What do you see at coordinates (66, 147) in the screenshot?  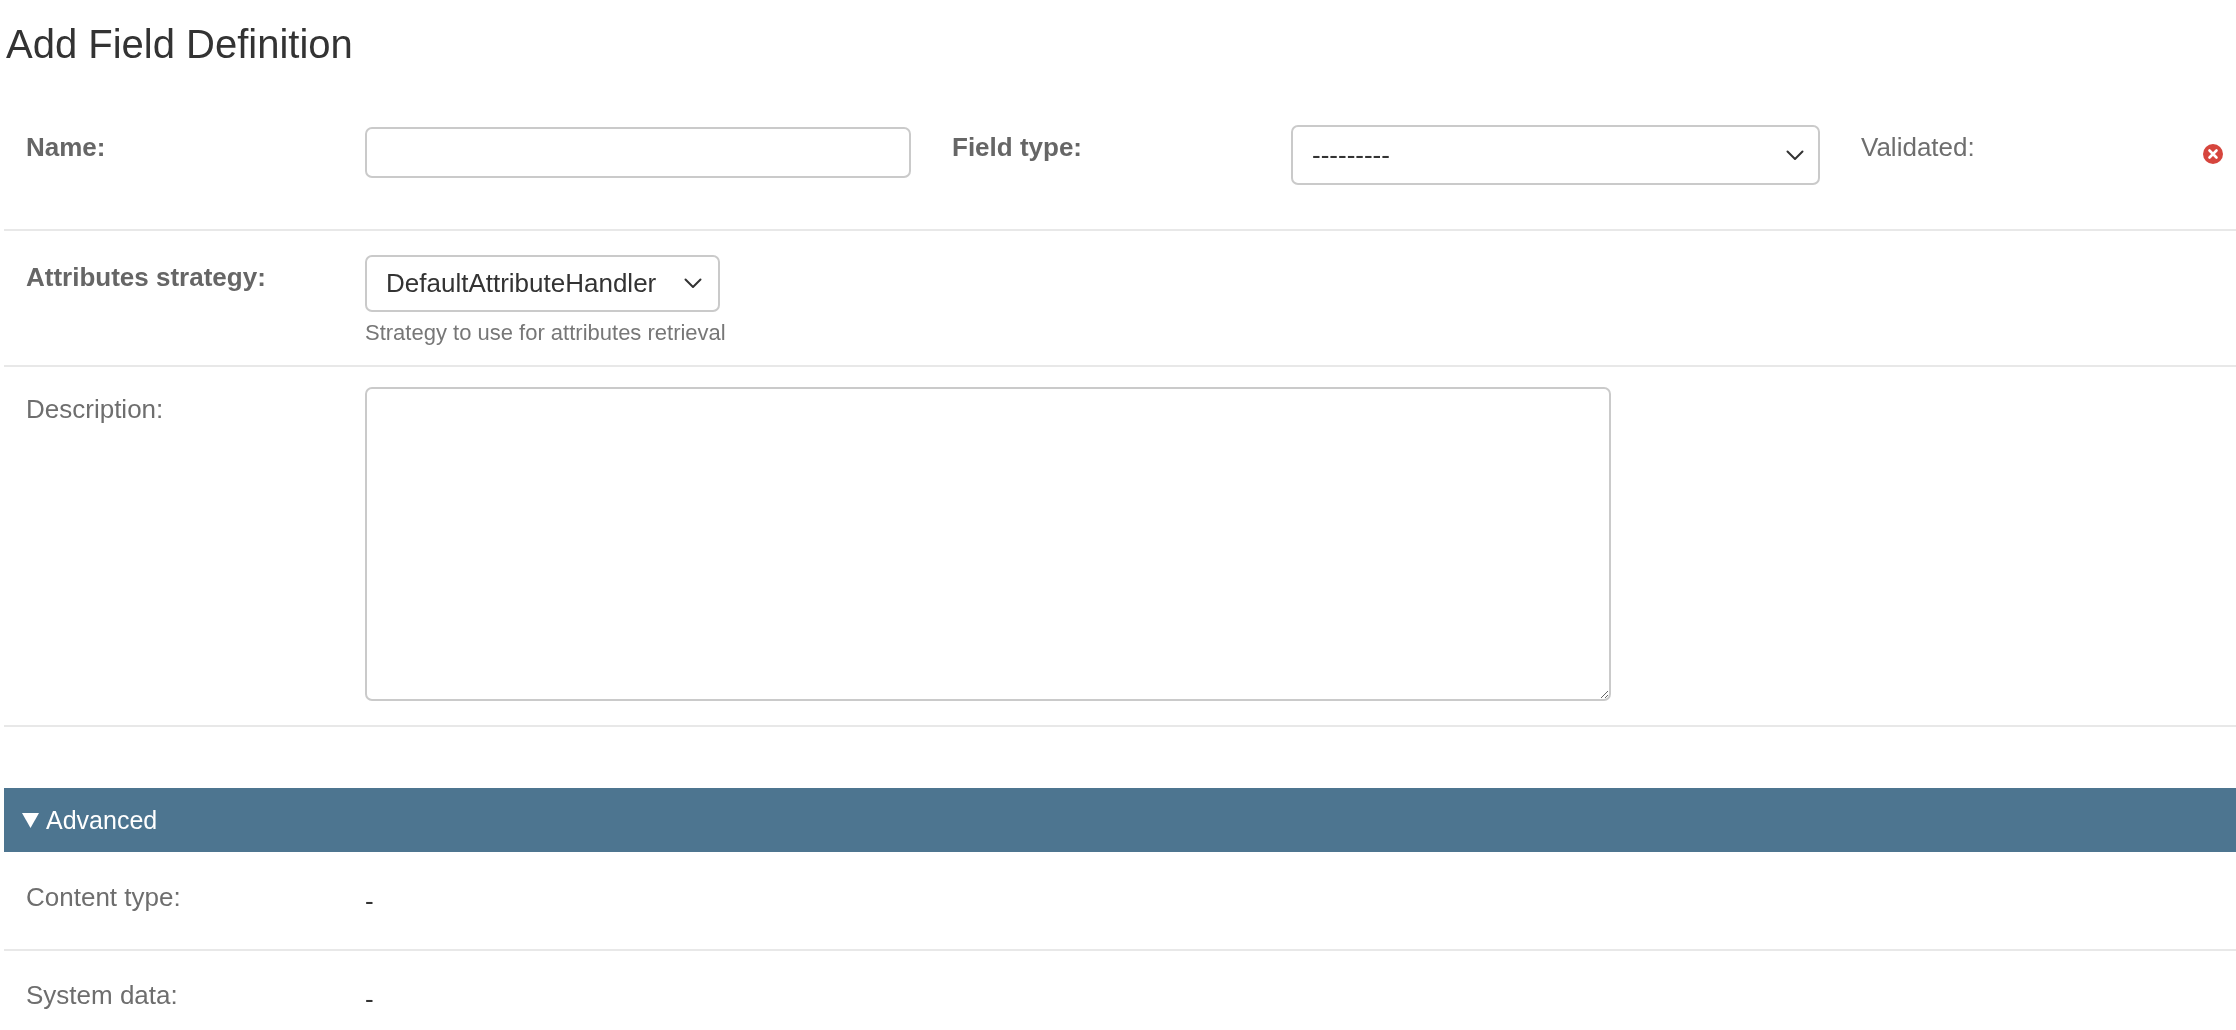 I see `field-label: Name:` at bounding box center [66, 147].